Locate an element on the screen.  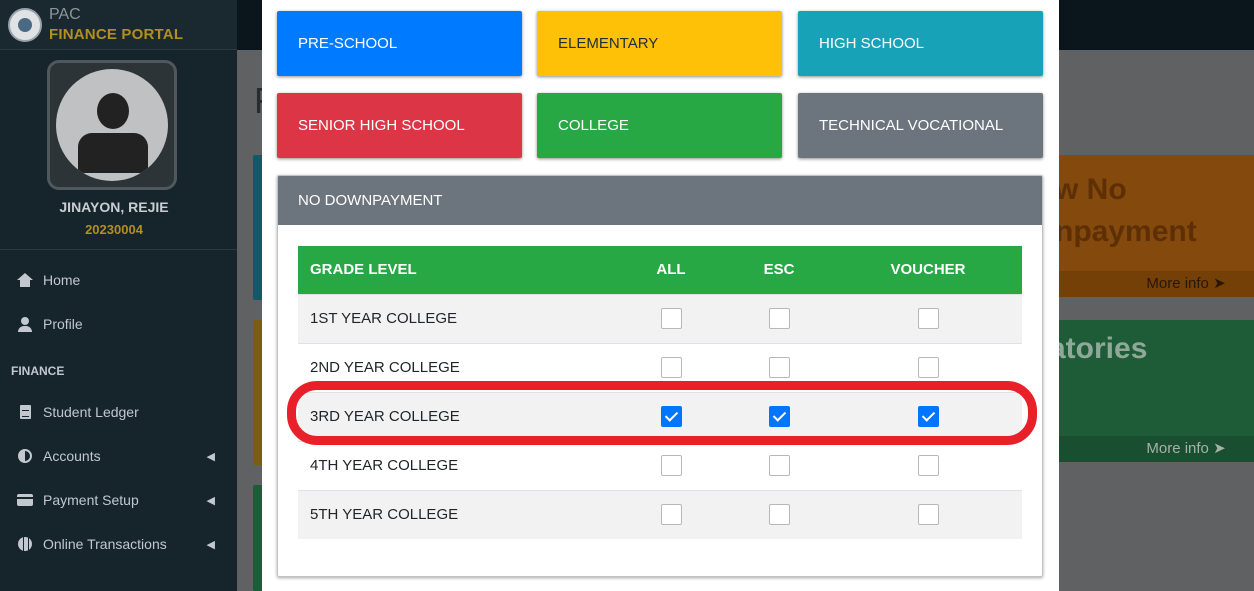
column-header-voucher: VOUCHER is located at coordinates (928, 270).